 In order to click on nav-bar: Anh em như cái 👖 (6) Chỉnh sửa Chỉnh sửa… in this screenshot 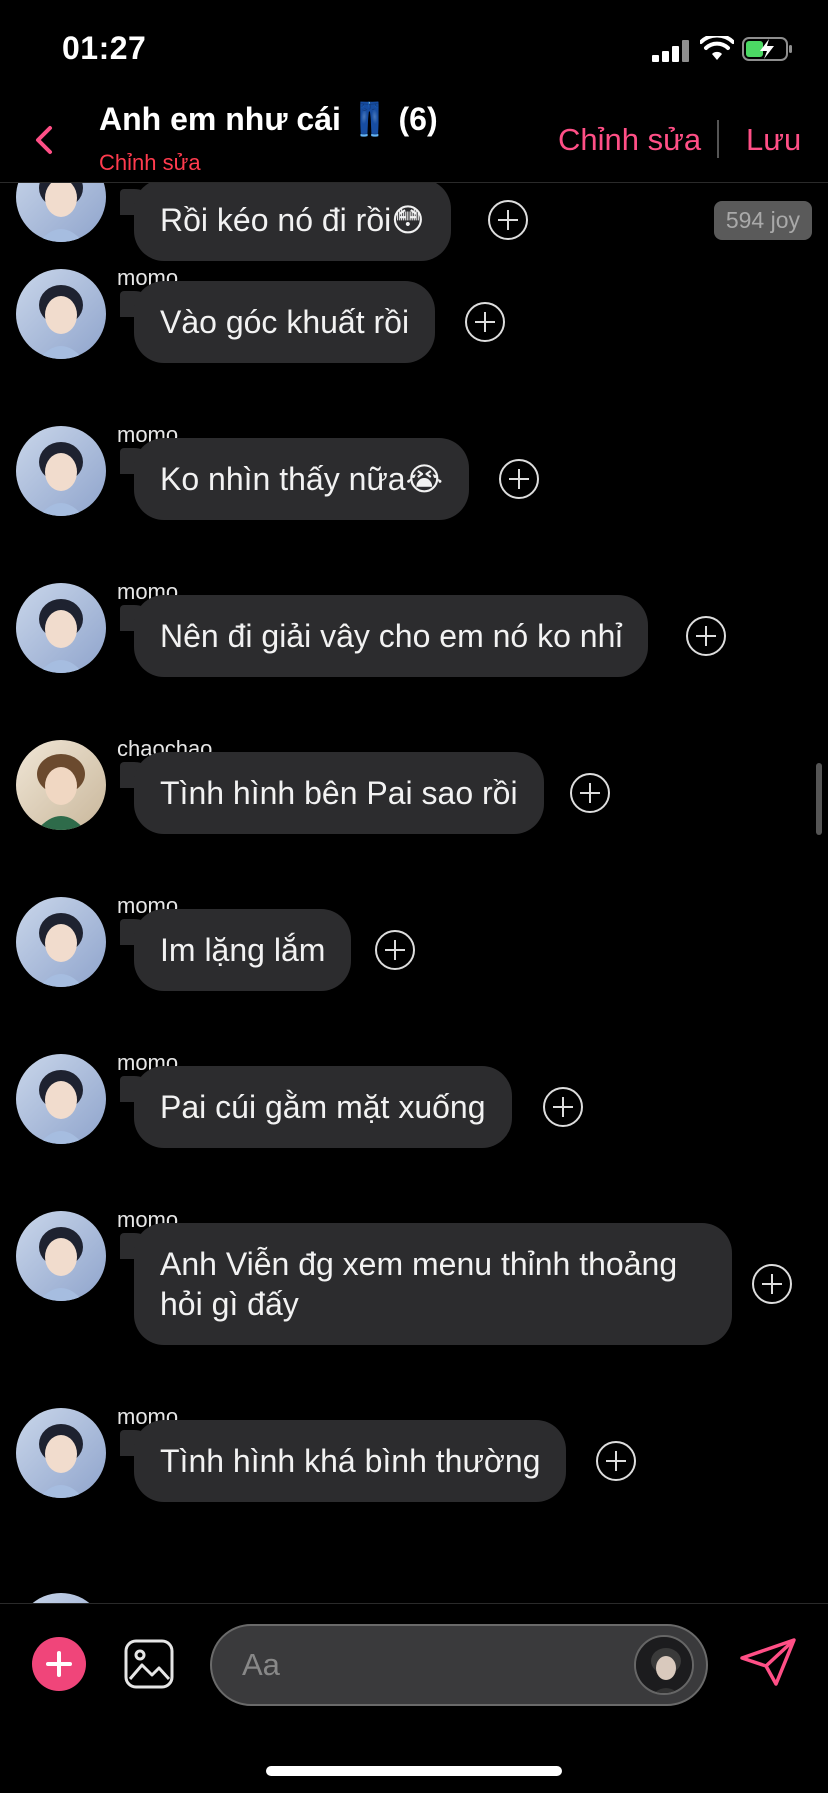, I will do `click(414, 139)`.